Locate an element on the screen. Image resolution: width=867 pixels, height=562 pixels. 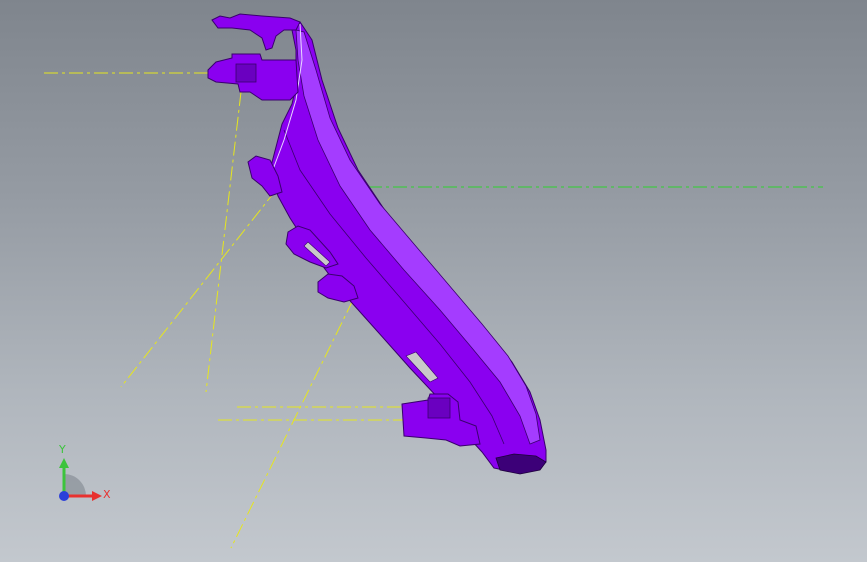
triad-x-label: X is located at coordinates (107, 494).